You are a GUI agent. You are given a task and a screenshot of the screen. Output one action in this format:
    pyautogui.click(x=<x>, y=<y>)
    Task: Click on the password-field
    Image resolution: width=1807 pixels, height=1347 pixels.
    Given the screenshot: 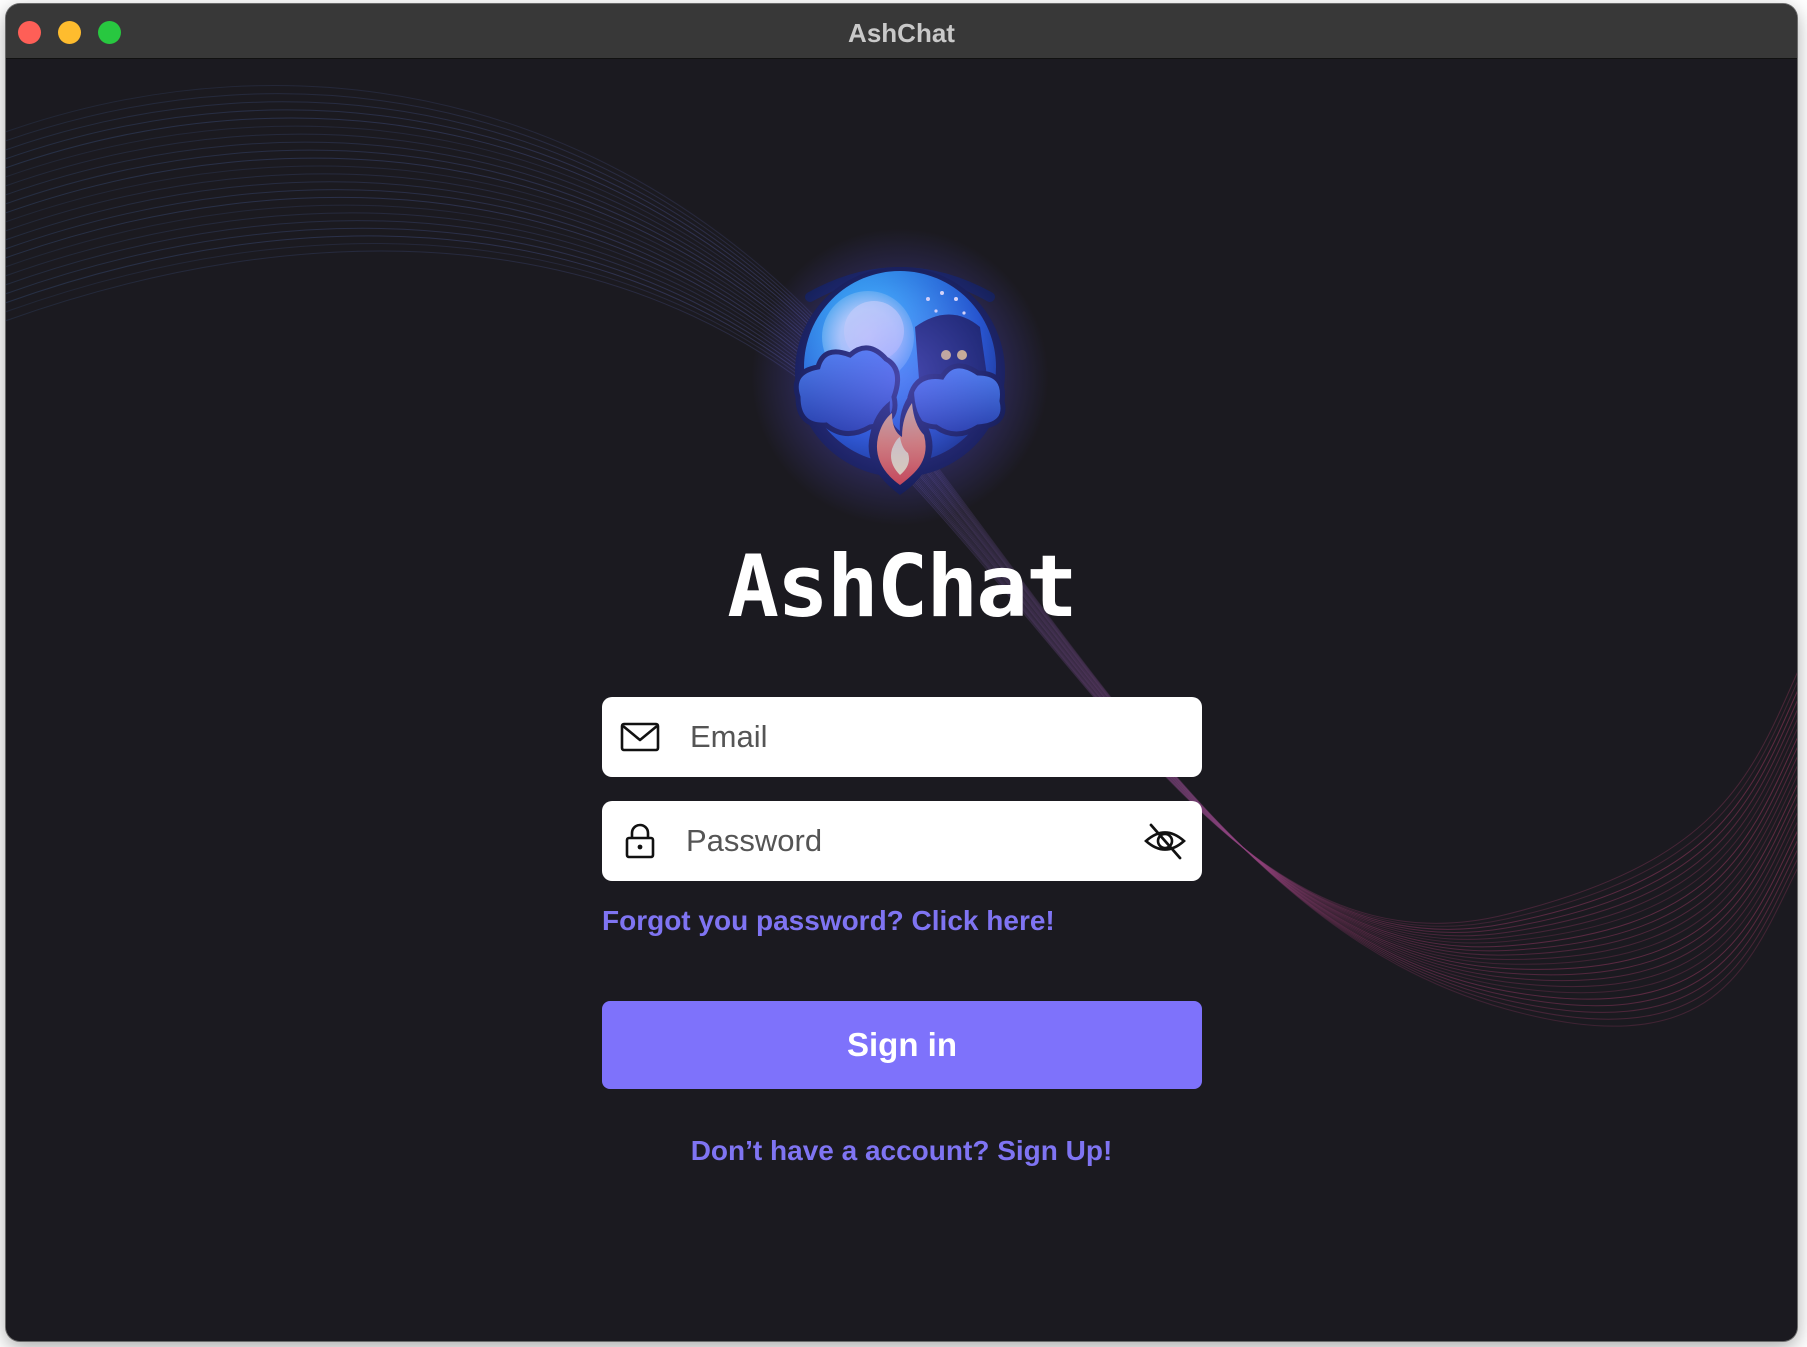 What is the action you would take?
    pyautogui.click(x=902, y=841)
    